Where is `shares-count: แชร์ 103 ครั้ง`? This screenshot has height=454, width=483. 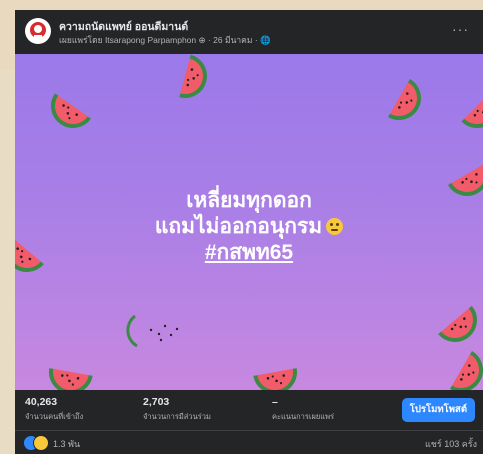
shares-count: แชร์ 103 ครั้ง is located at coordinates (451, 444).